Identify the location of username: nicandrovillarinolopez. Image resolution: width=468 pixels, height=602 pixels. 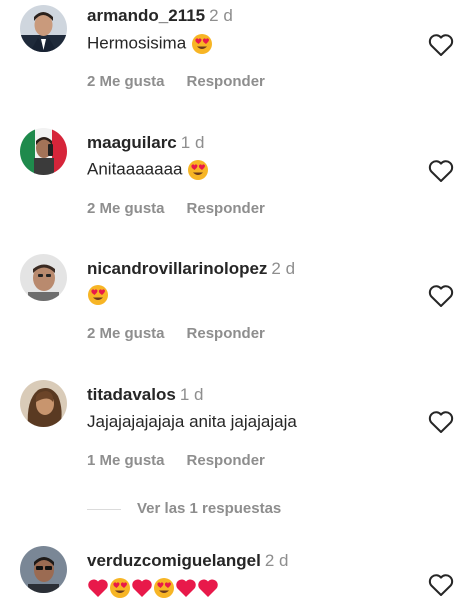
(177, 268).